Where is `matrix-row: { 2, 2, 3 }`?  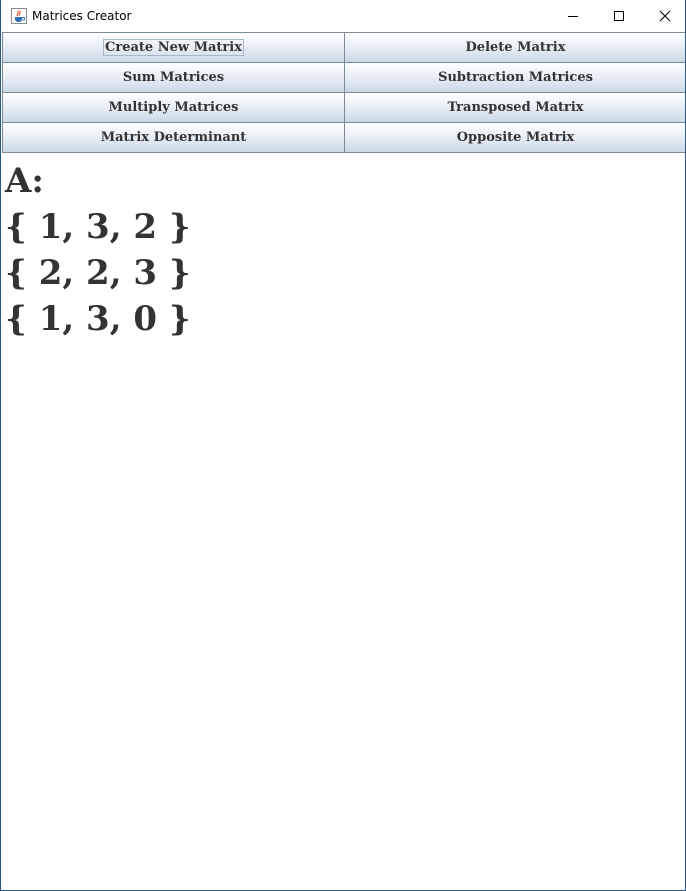
matrix-row: { 2, 2, 3 } is located at coordinates (98, 273).